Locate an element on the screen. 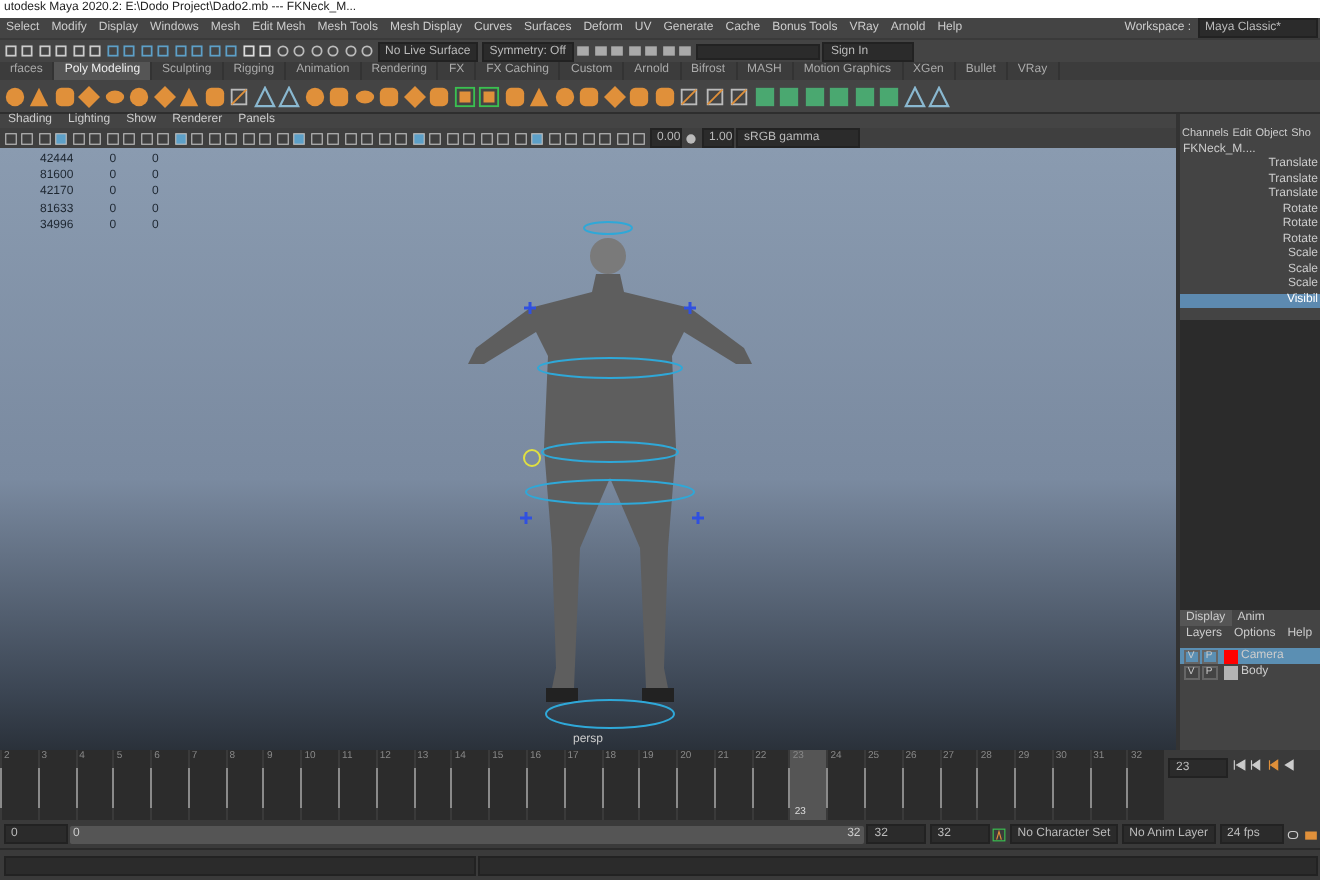  preferences-icon is located at coordinates (1310, 834).